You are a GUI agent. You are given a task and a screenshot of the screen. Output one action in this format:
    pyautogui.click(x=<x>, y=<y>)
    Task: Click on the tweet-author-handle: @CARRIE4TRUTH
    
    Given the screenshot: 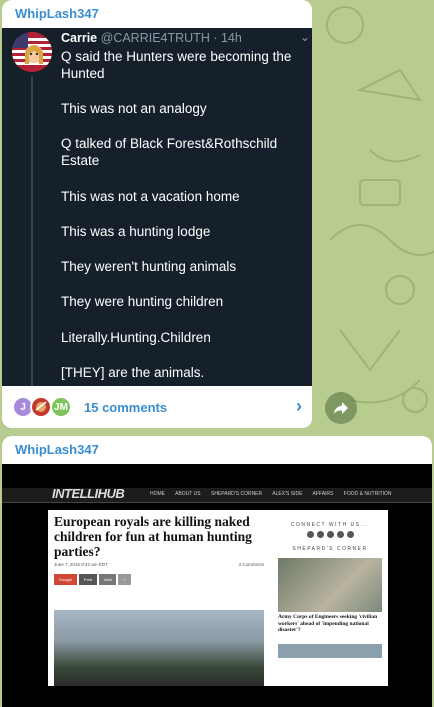 What is the action you would take?
    pyautogui.click(x=155, y=38)
    